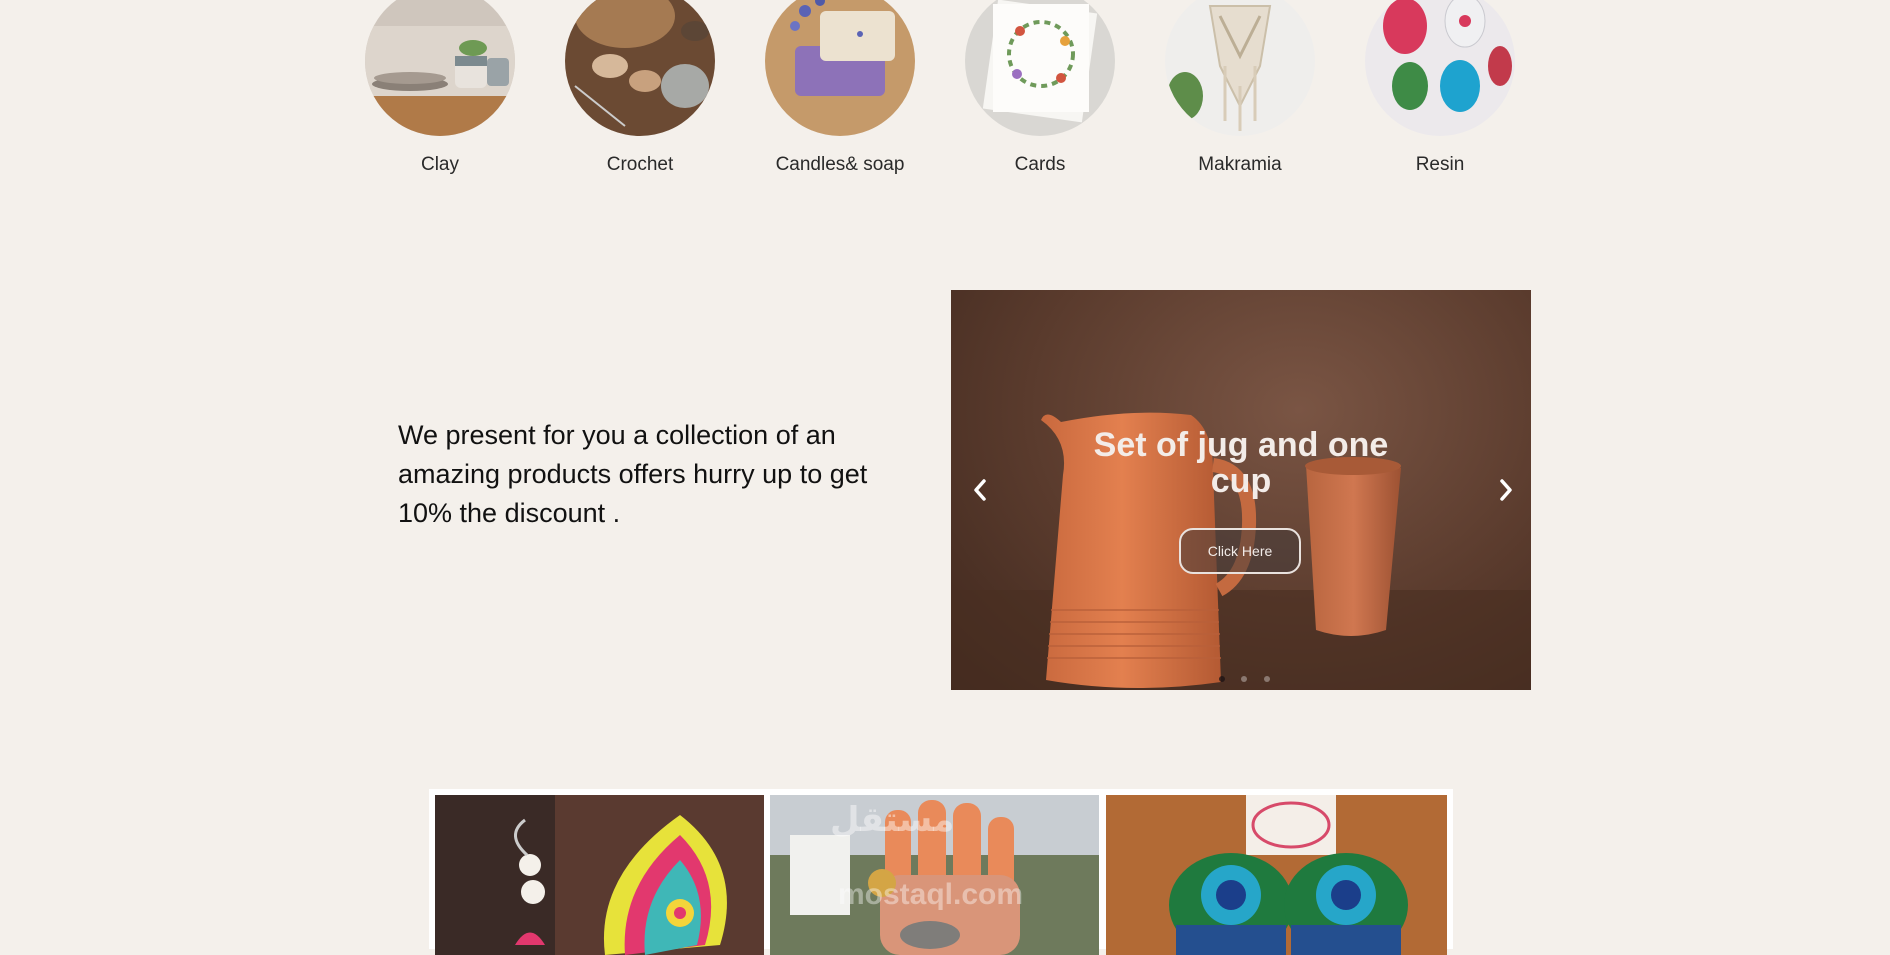 This screenshot has width=1890, height=955. I want to click on product-slider: Set of jug and one cup Click Here, so click(1241, 490).